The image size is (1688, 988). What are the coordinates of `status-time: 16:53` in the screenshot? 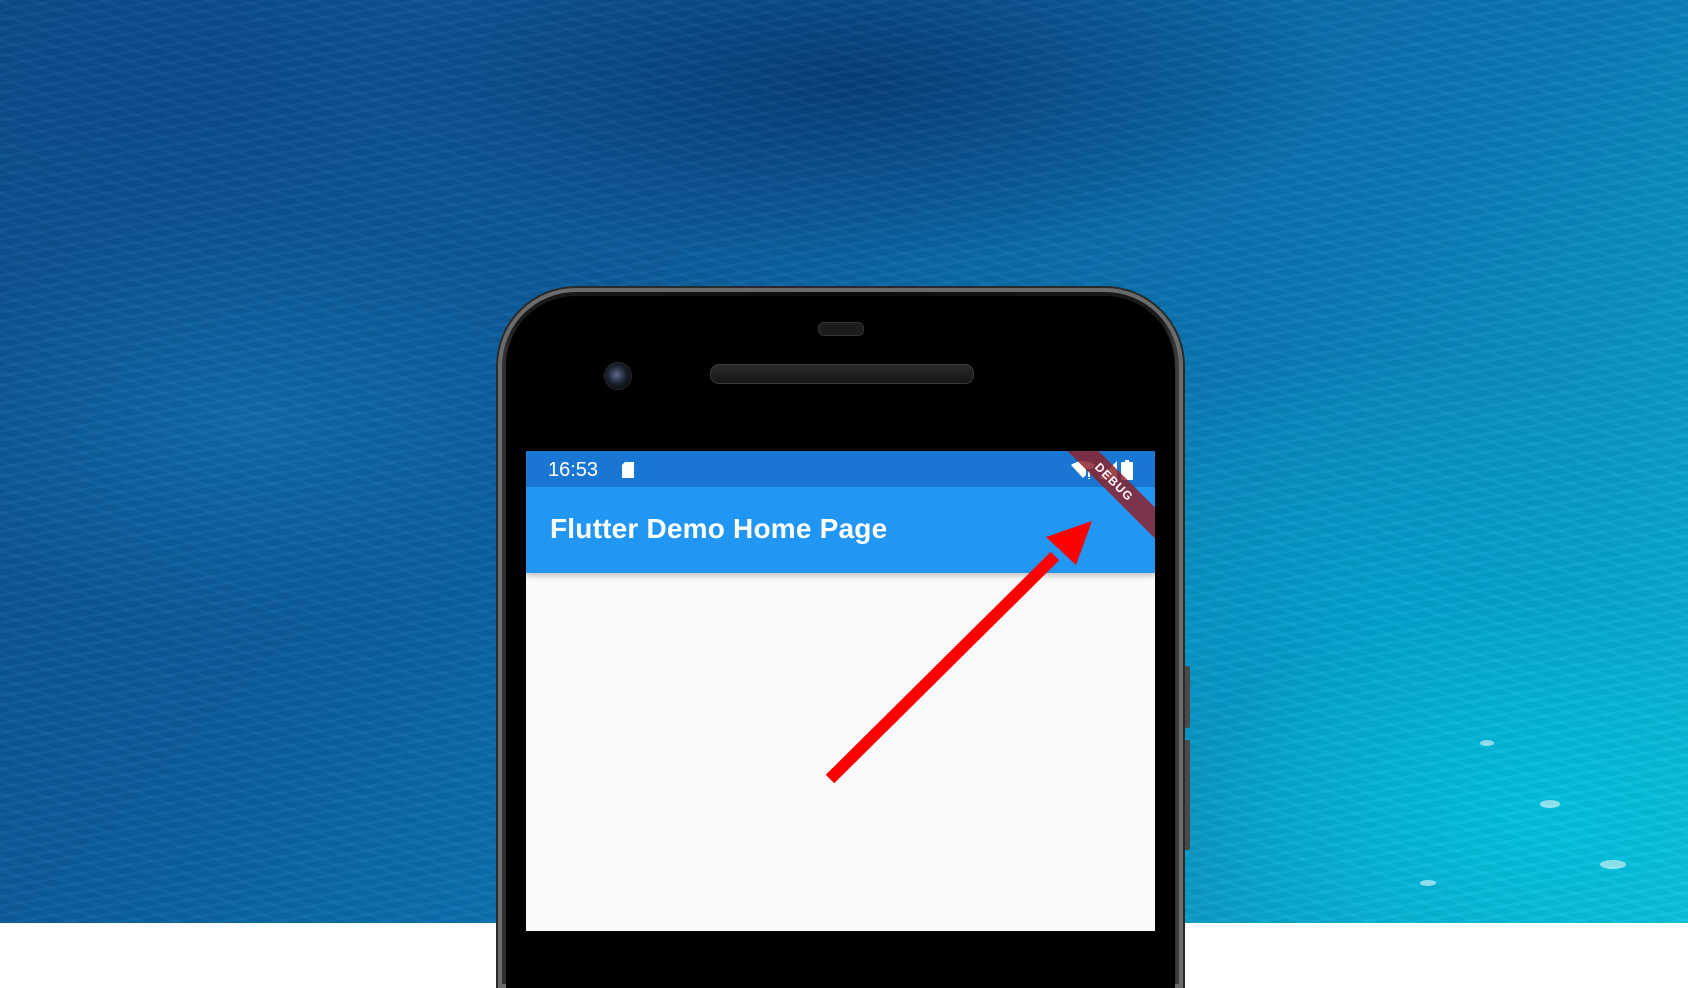 It's located at (573, 470).